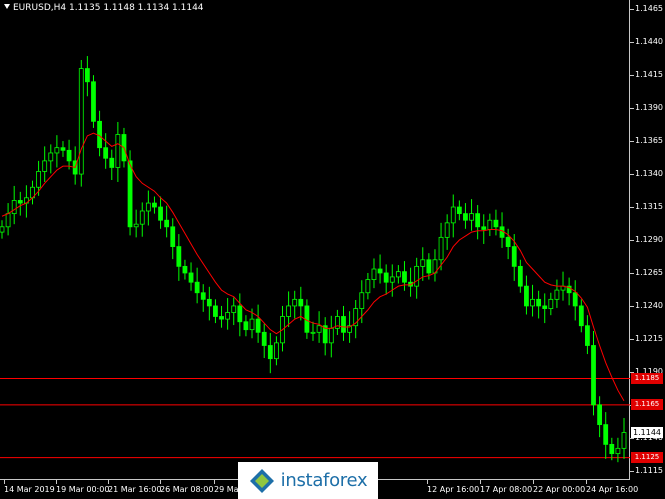  What do you see at coordinates (324, 480) in the screenshot?
I see `watermark-text: instaforex` at bounding box center [324, 480].